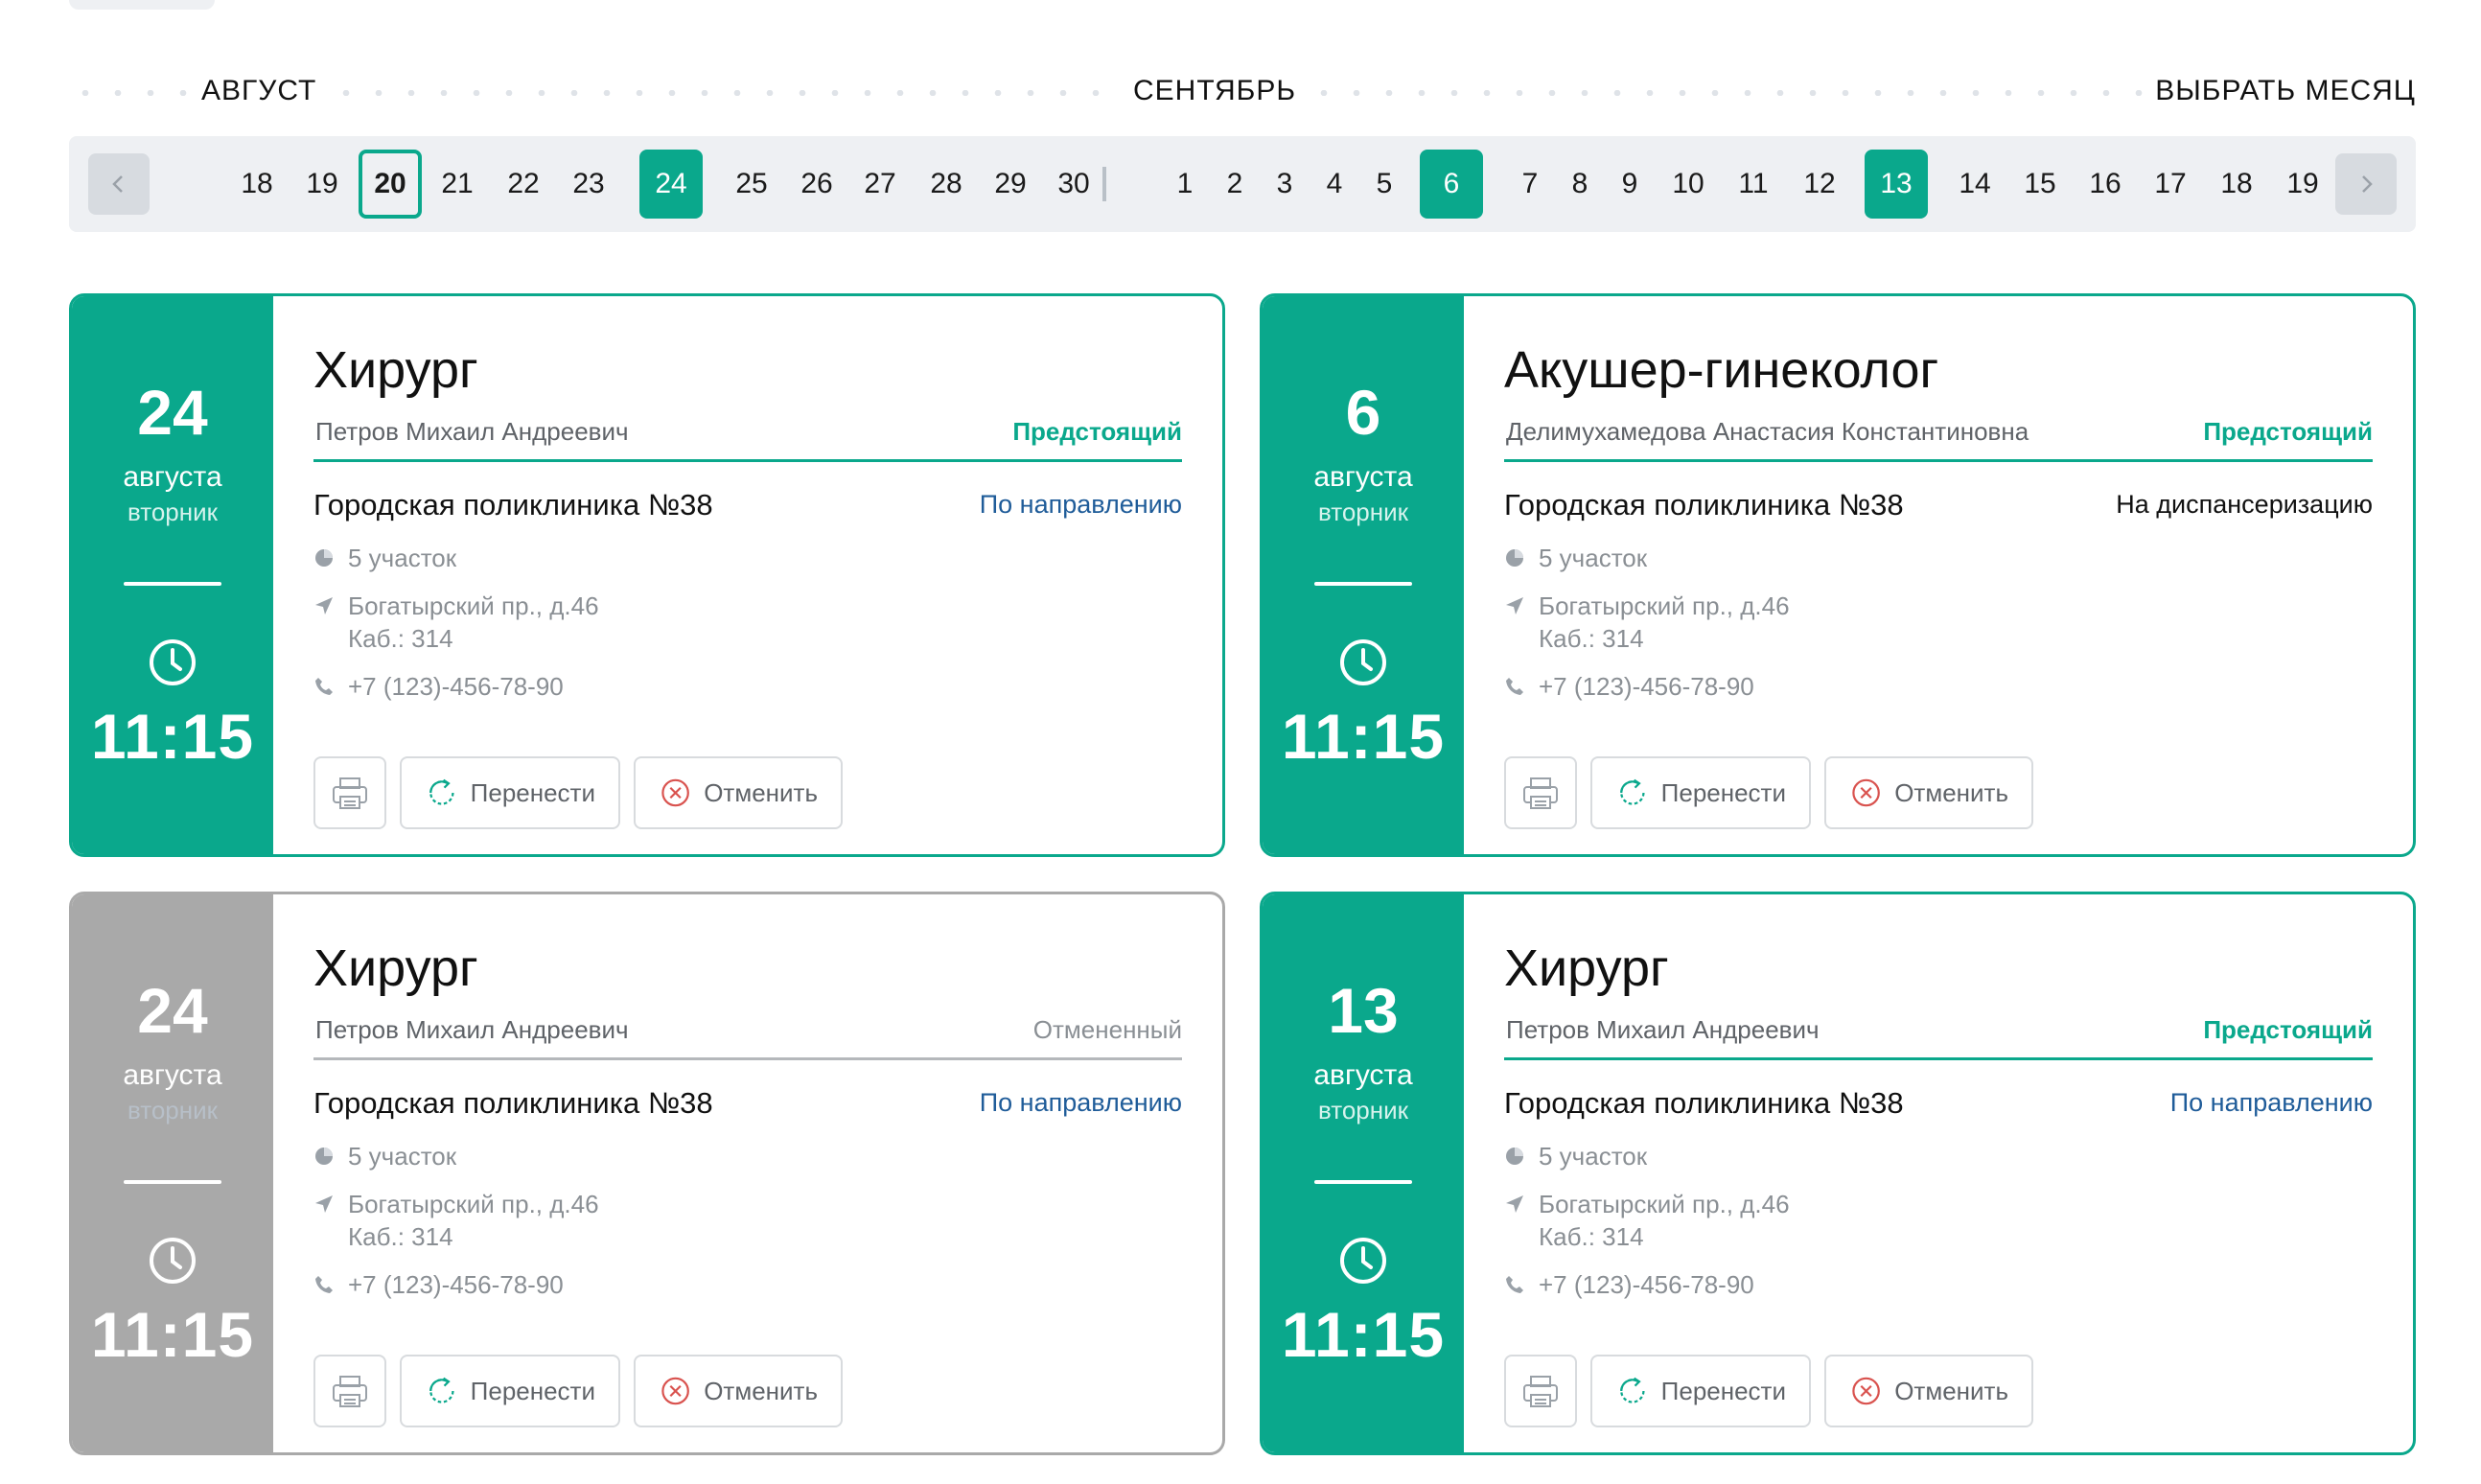 Image resolution: width=2481 pixels, height=1484 pixels. Describe the element at coordinates (472, 432) in the screenshot. I see `doctor-name: Петров Михаил Андреевич` at that location.